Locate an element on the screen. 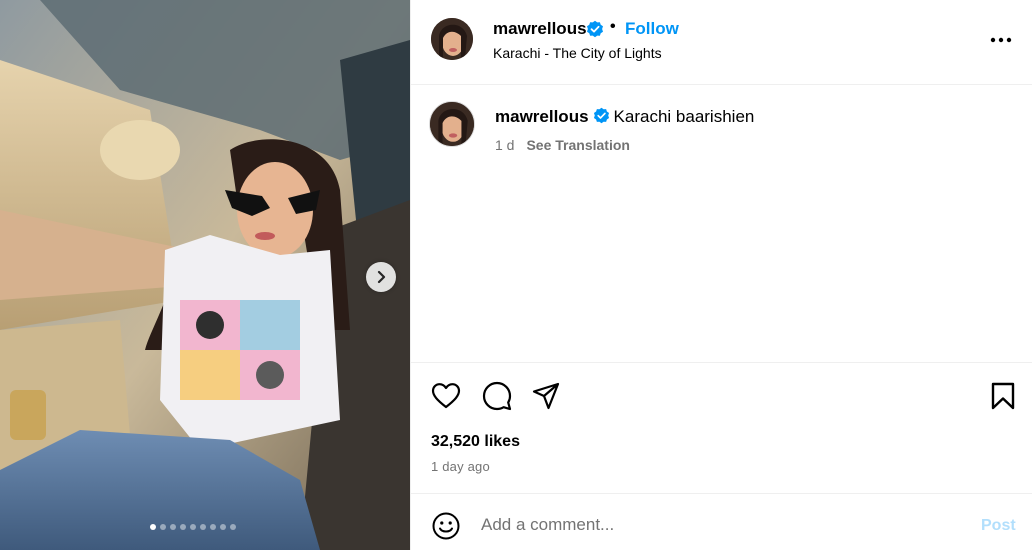 The image size is (1032, 550). like-button is located at coordinates (446, 396).